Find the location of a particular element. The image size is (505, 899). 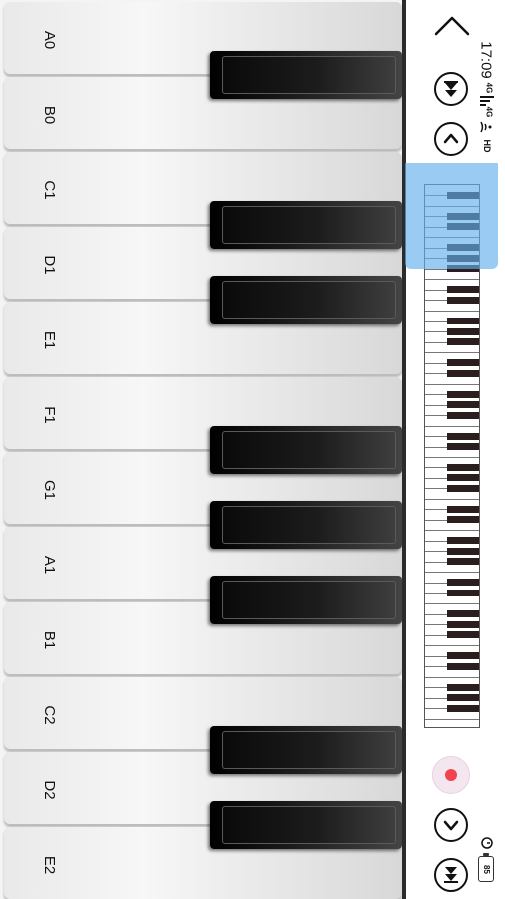

key-label: A1 is located at coordinates (50, 565).